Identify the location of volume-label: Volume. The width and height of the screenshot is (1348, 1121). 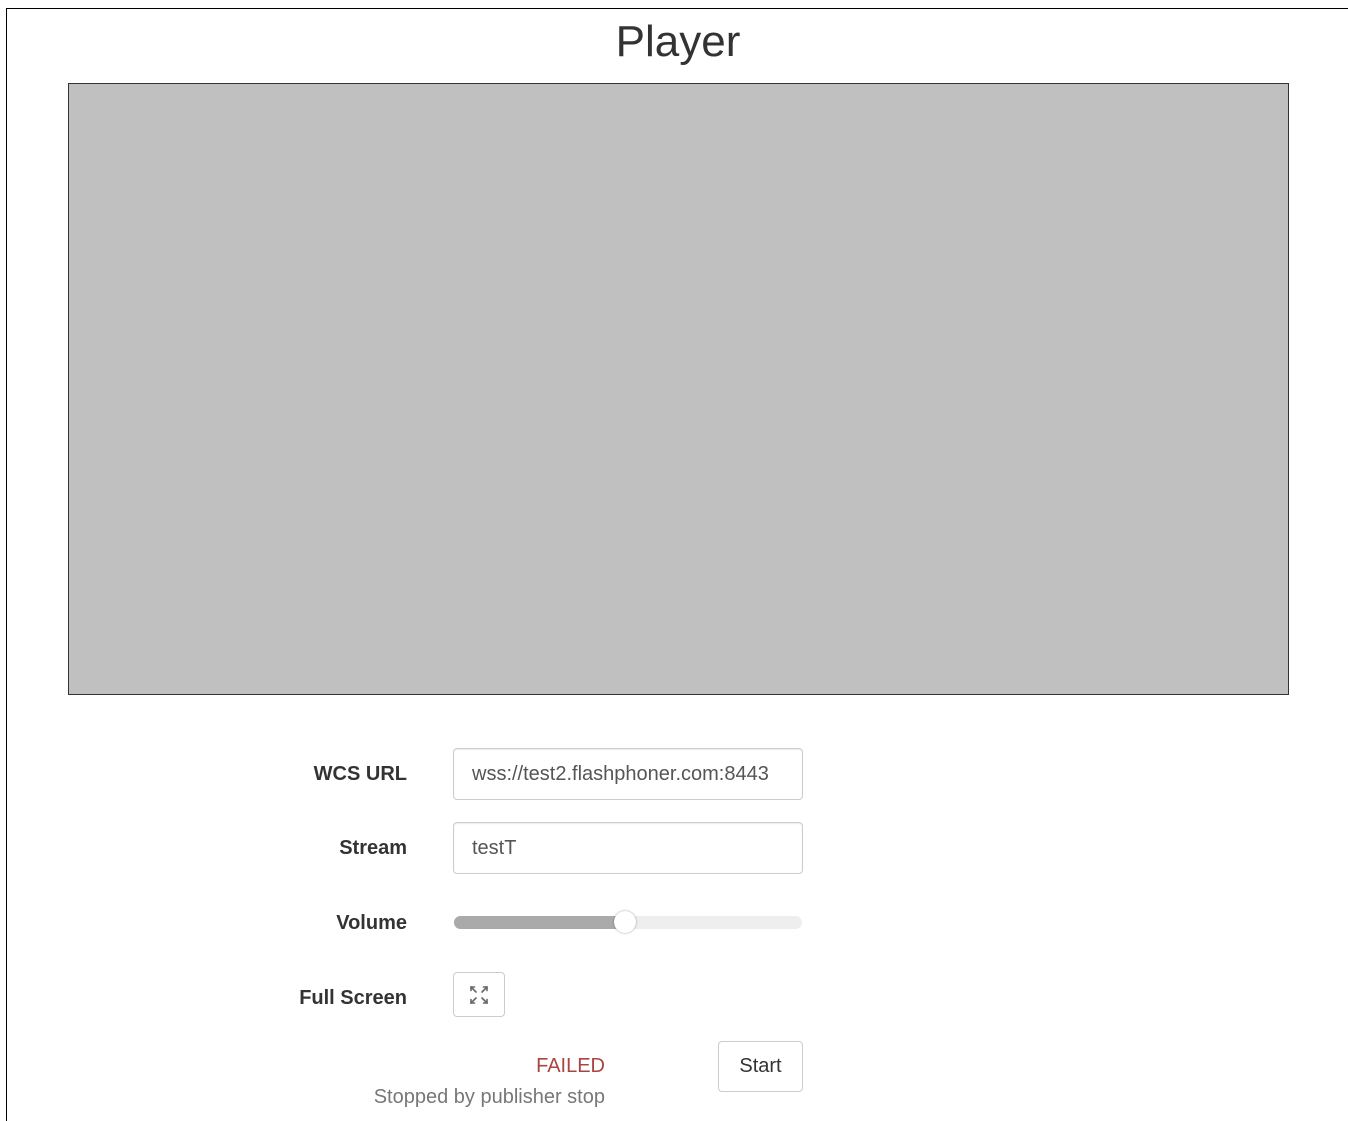
(371, 923).